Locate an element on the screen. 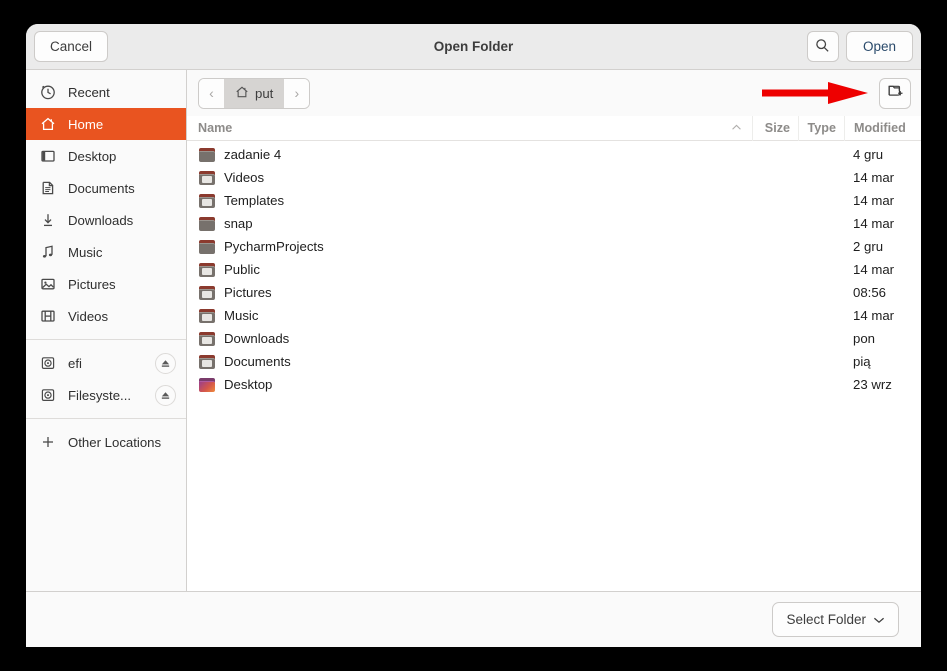  search-icon is located at coordinates (822, 47).